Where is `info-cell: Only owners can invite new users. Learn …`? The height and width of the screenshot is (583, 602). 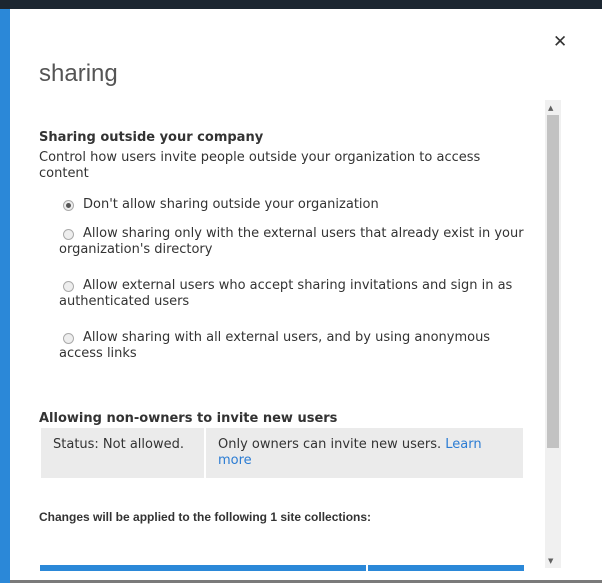
info-cell: Only owners can invite new users. Learn … is located at coordinates (364, 453).